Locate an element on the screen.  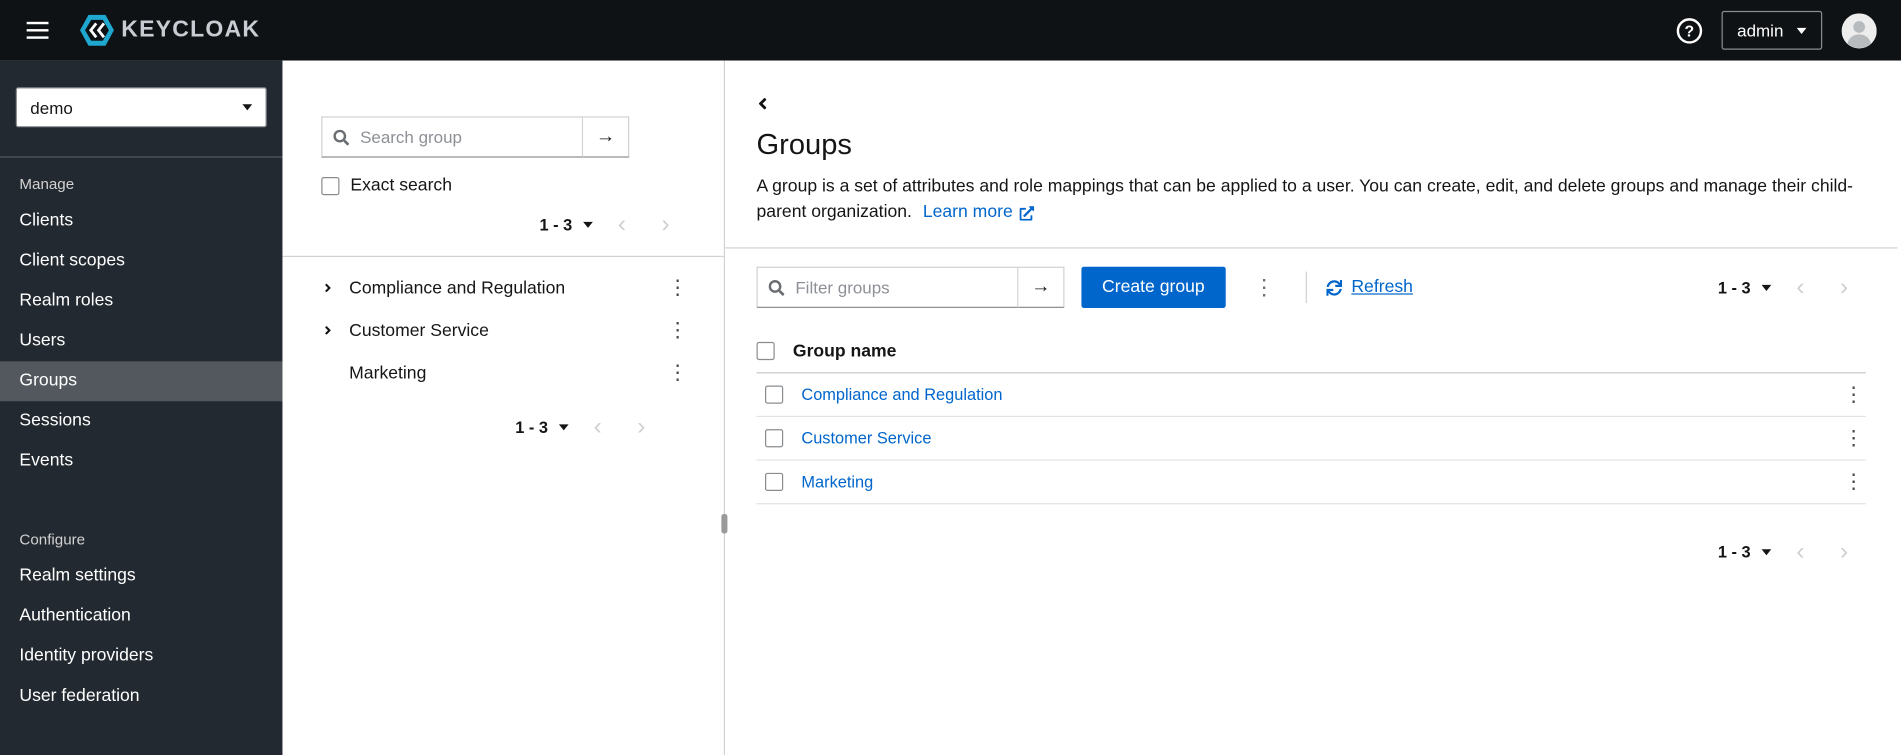
collapse-panel-button is located at coordinates (762, 104).